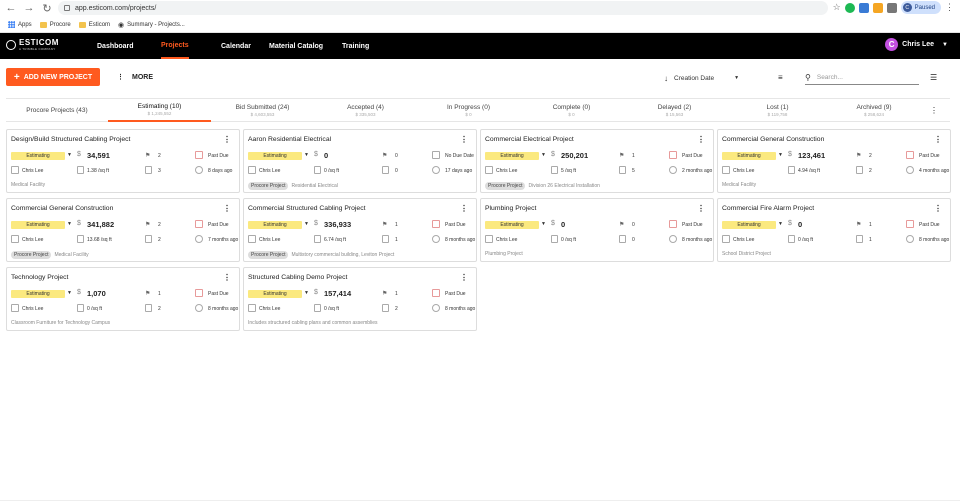 This screenshot has height=503, width=960. Describe the element at coordinates (529, 139) in the screenshot. I see `project-title: Commercial Electrical Project` at that location.